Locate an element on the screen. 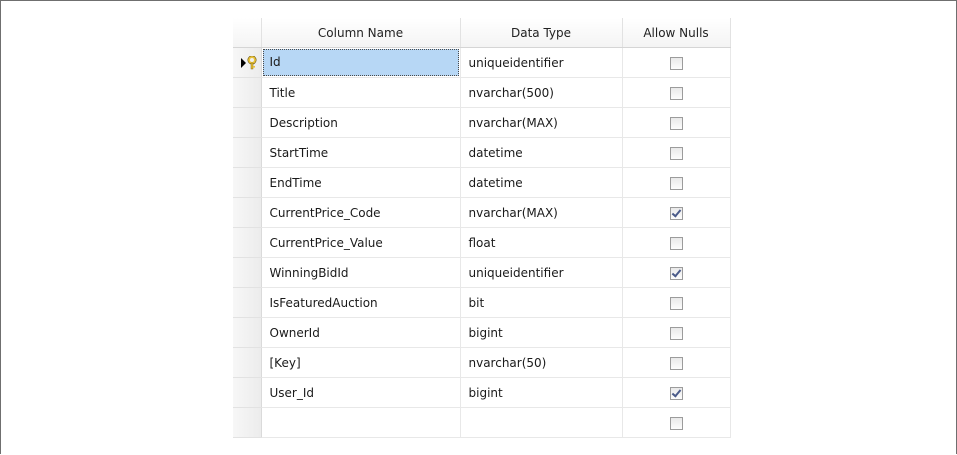 This screenshot has width=957, height=455. table-row: Id uniqueidentifier is located at coordinates (482, 62).